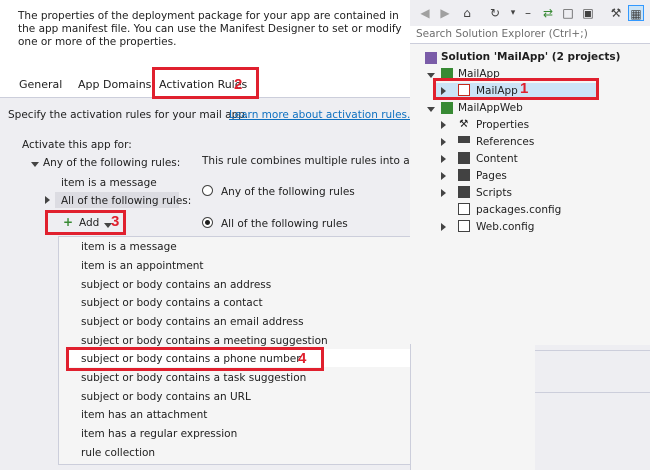  Describe the element at coordinates (464, 139) in the screenshot. I see `references-icon` at that location.